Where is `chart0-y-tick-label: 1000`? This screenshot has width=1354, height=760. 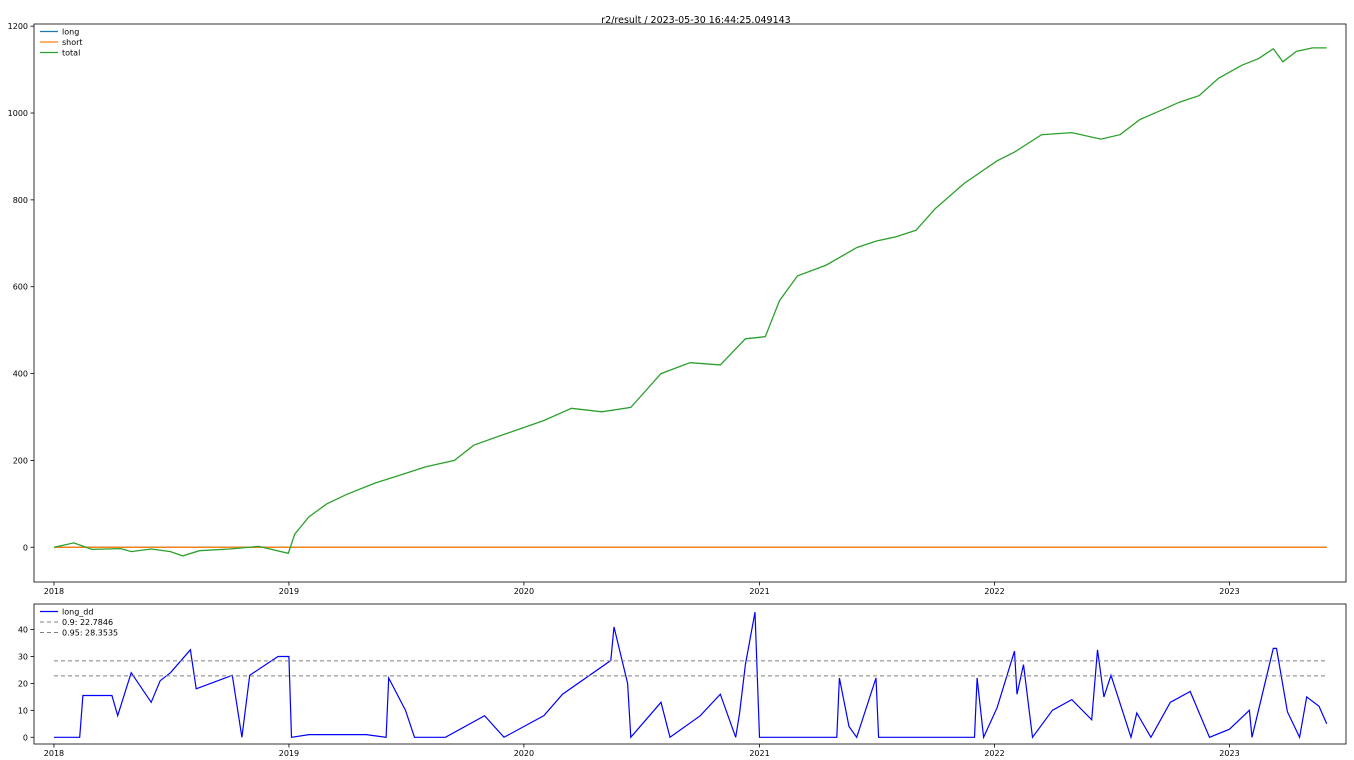 chart0-y-tick-label: 1000 is located at coordinates (18, 113).